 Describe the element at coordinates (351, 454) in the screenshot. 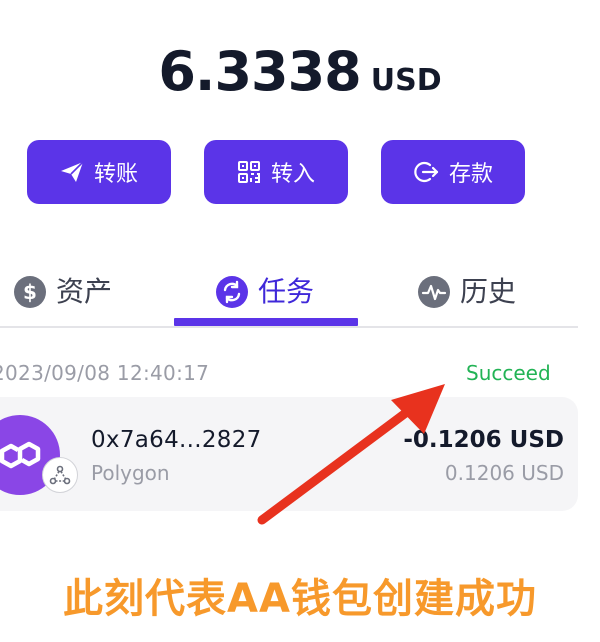

I see `annotation-arrow` at that location.